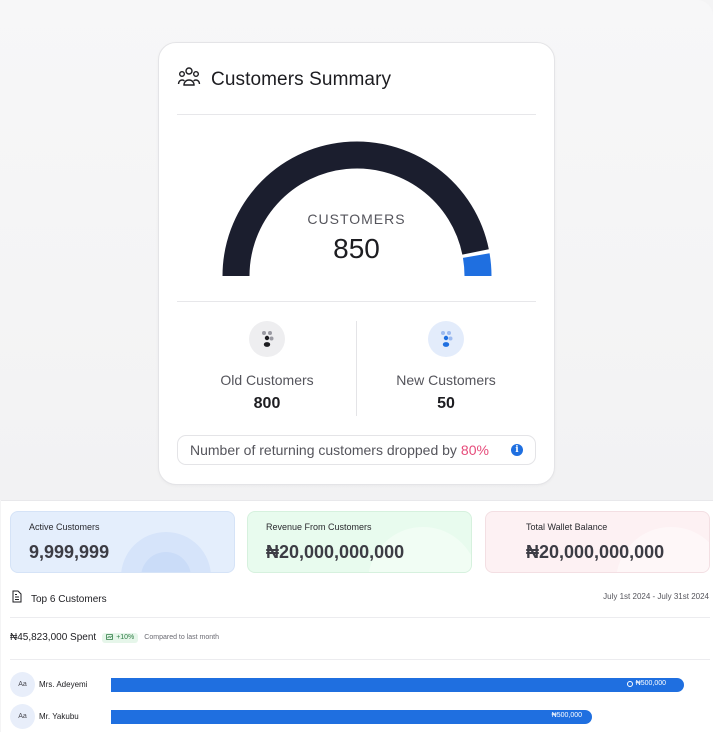 The width and height of the screenshot is (713, 732). I want to click on header-divider, so click(356, 114).